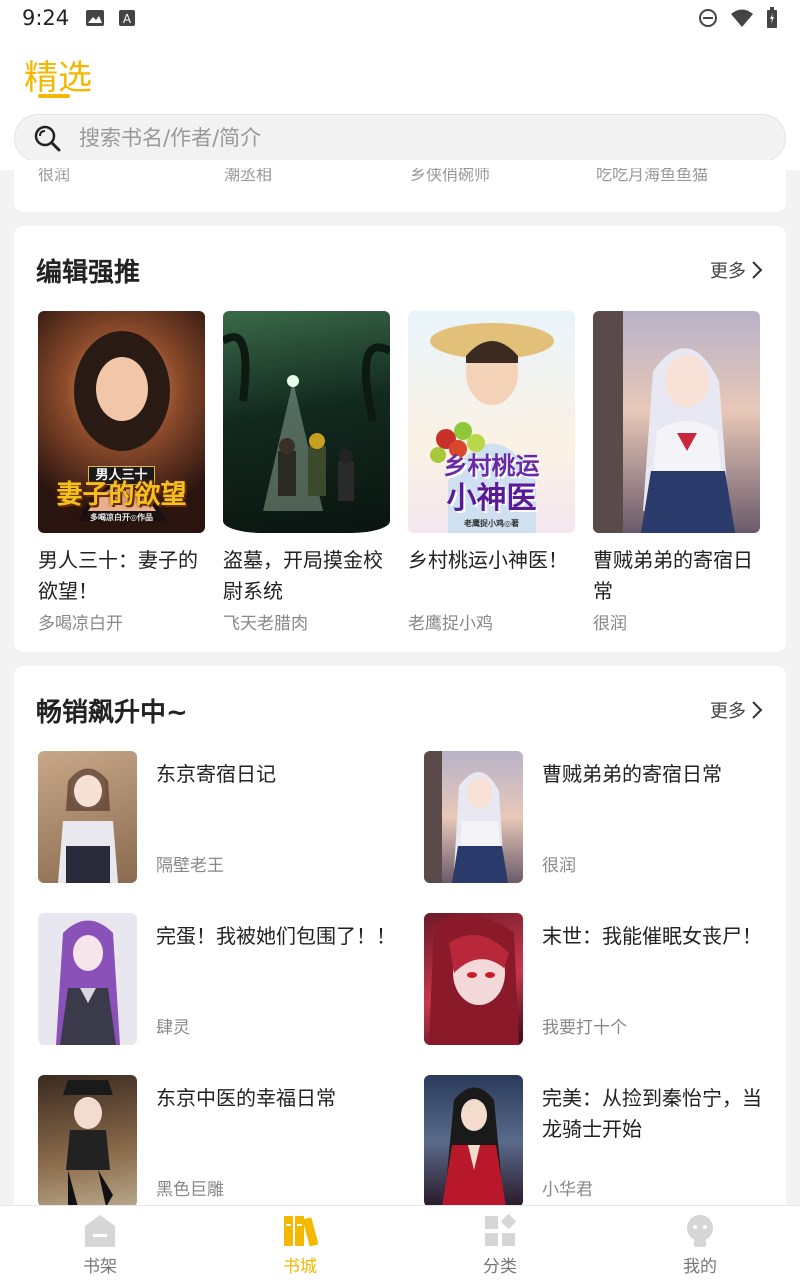 The width and height of the screenshot is (800, 1280). I want to click on book-title: 末世：我能催眠女丧尸！, so click(660, 936).